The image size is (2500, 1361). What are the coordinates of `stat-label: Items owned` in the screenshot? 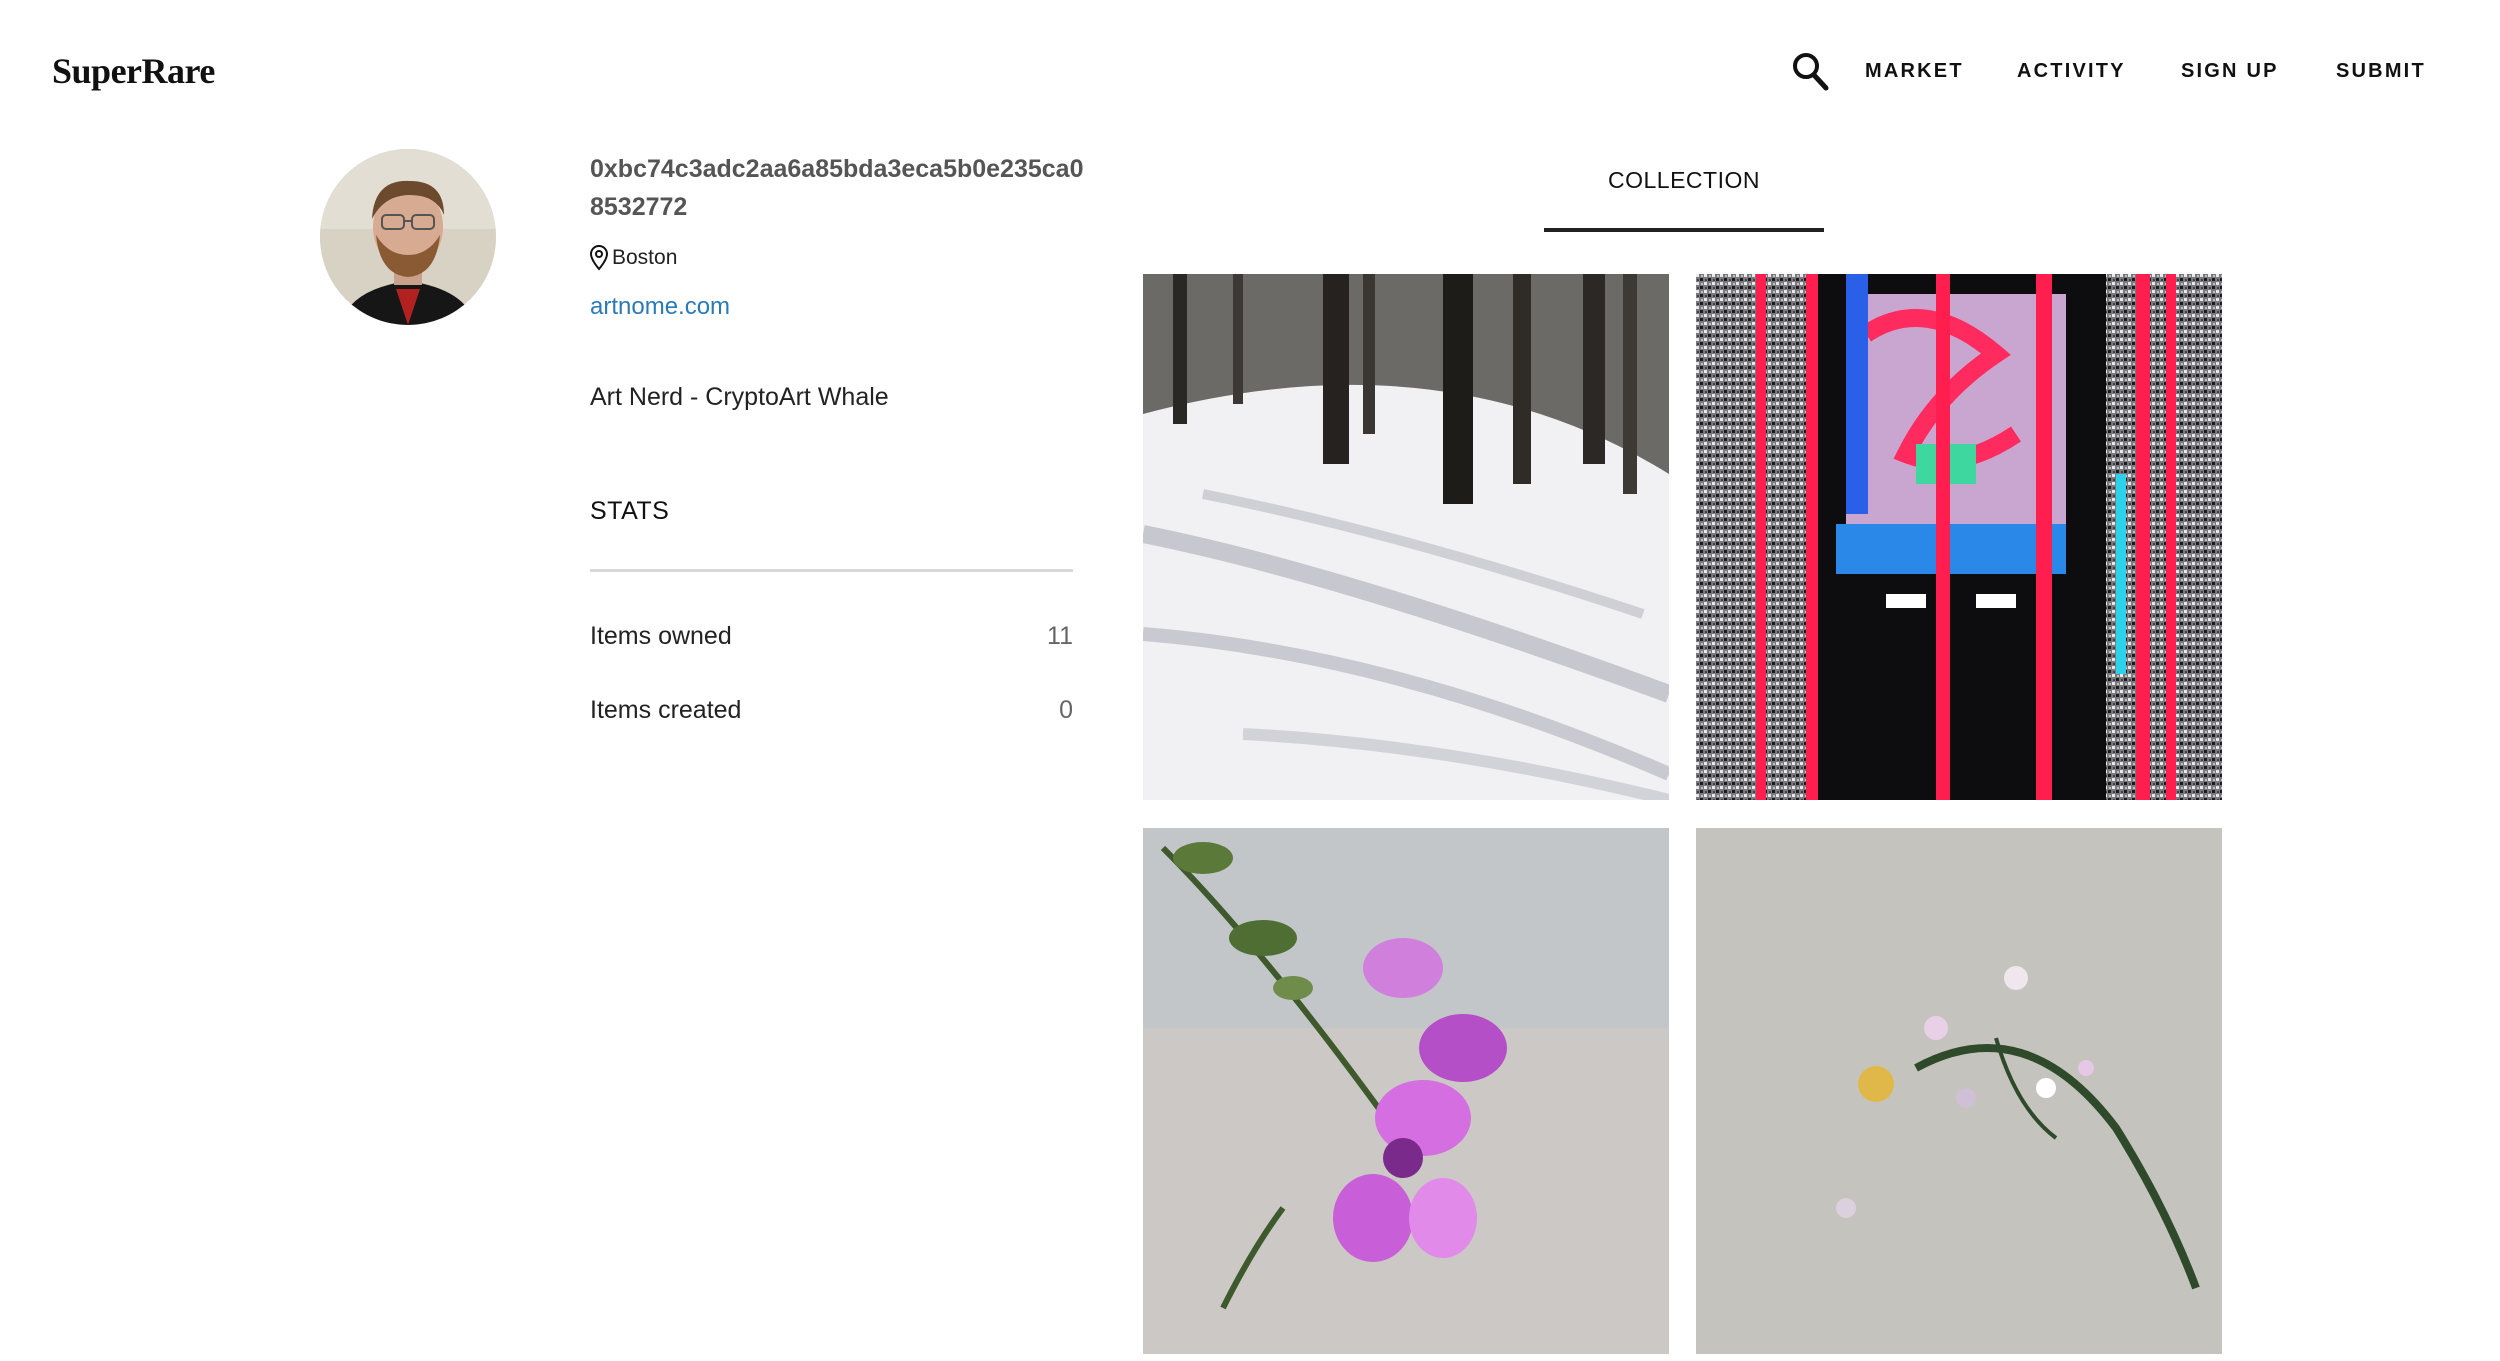 It's located at (661, 636).